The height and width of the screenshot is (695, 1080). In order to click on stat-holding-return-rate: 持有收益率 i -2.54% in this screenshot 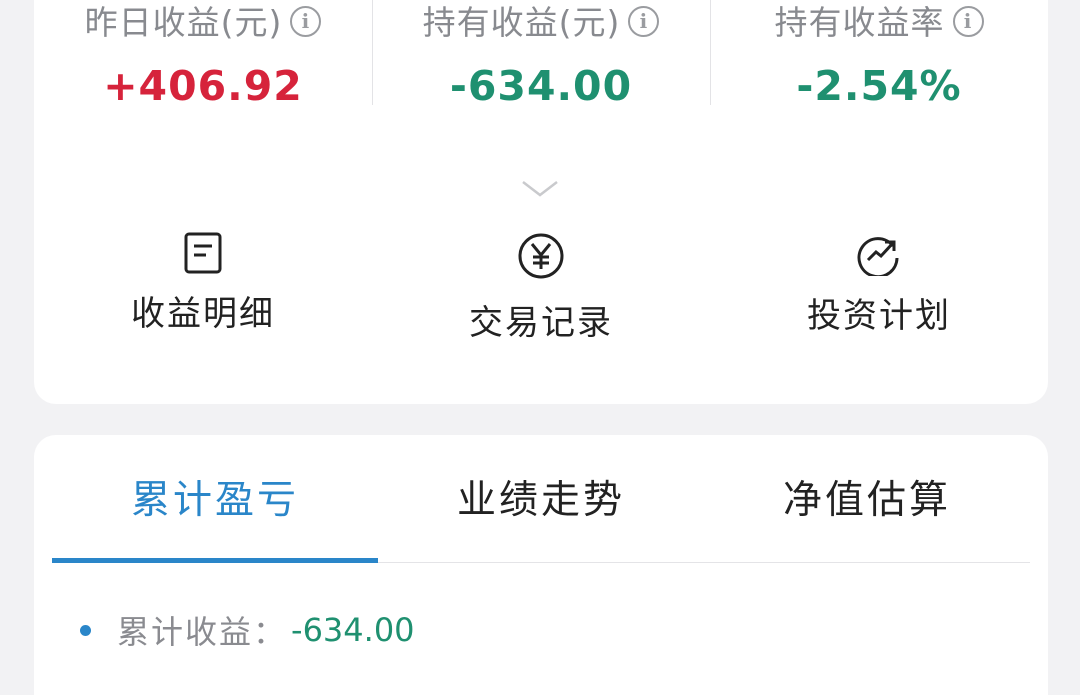, I will do `click(879, 55)`.